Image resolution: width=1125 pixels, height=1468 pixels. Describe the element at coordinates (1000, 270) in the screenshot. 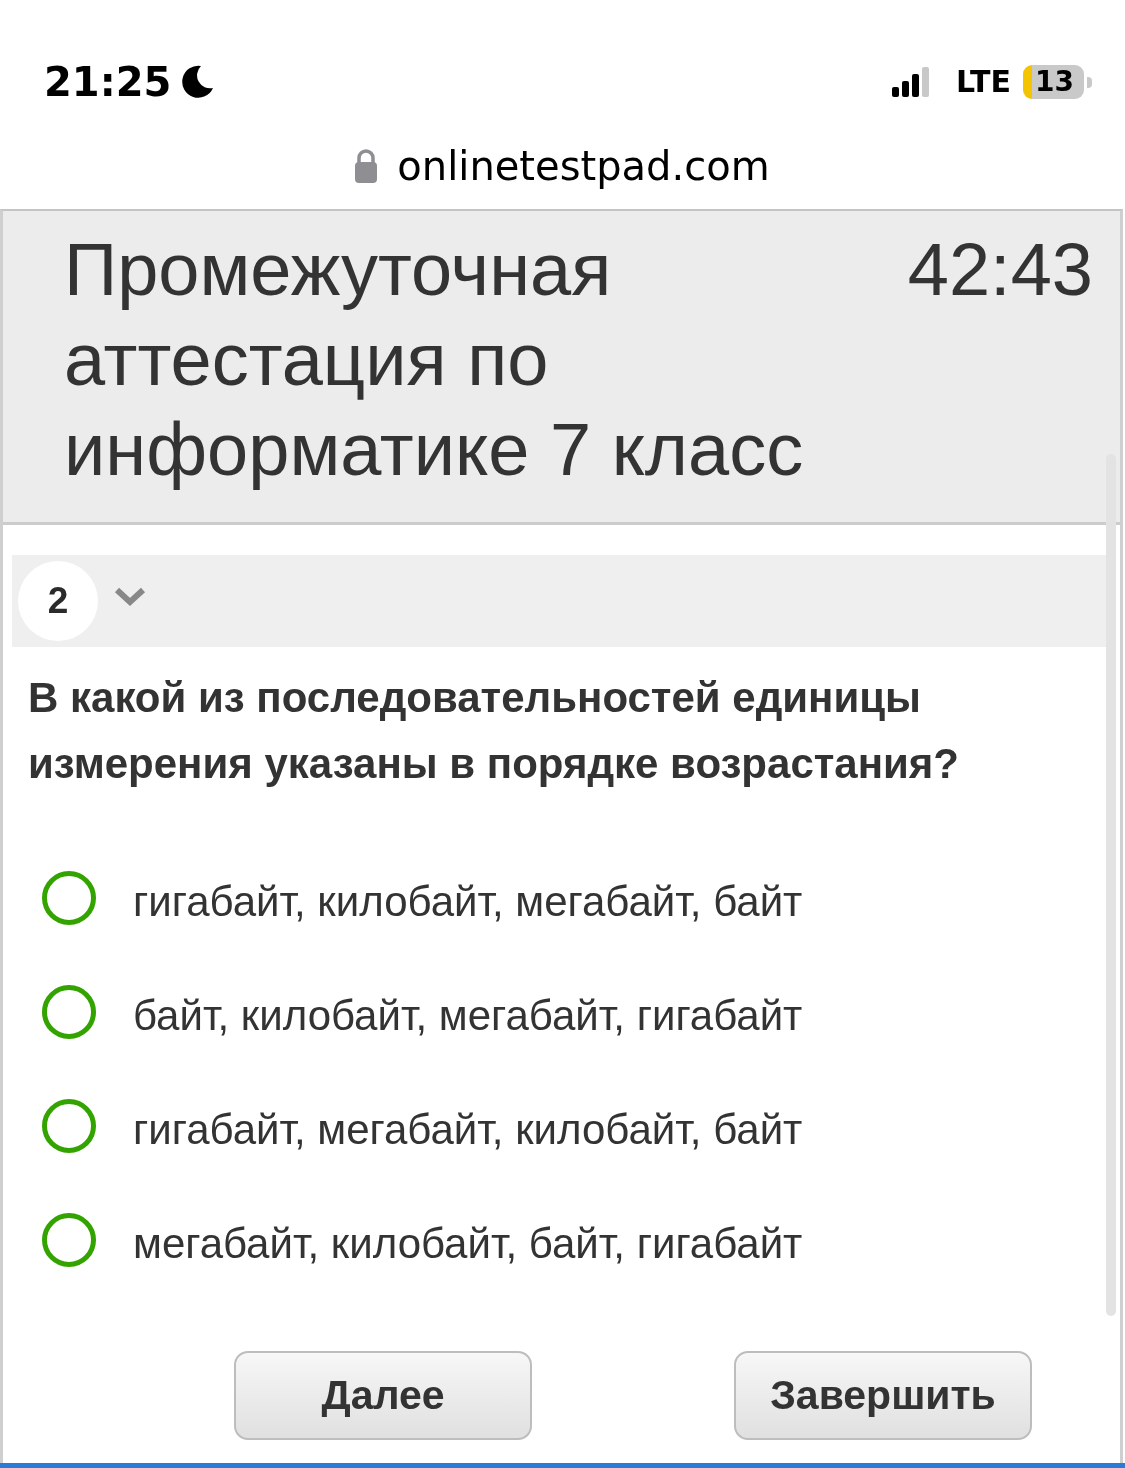

I see `countdown-timer: 42:43` at that location.